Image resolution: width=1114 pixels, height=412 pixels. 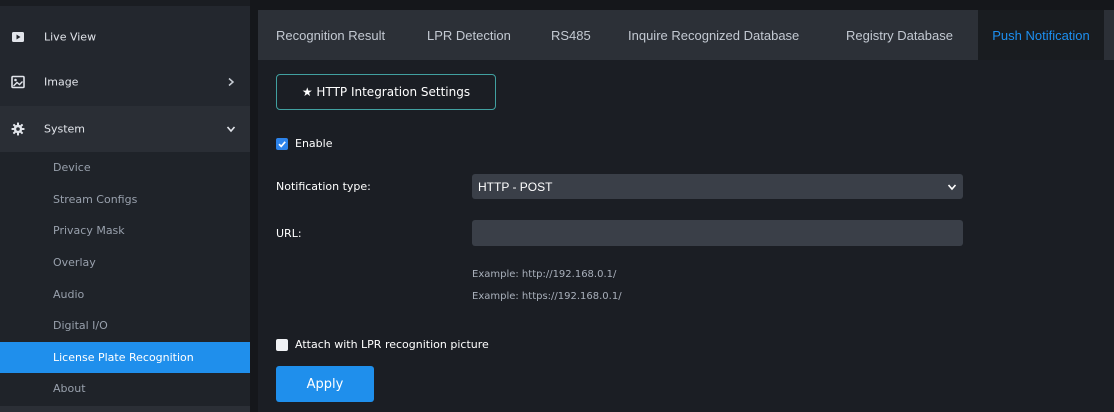 What do you see at coordinates (74, 263) in the screenshot?
I see `subitem-label: Overlay` at bounding box center [74, 263].